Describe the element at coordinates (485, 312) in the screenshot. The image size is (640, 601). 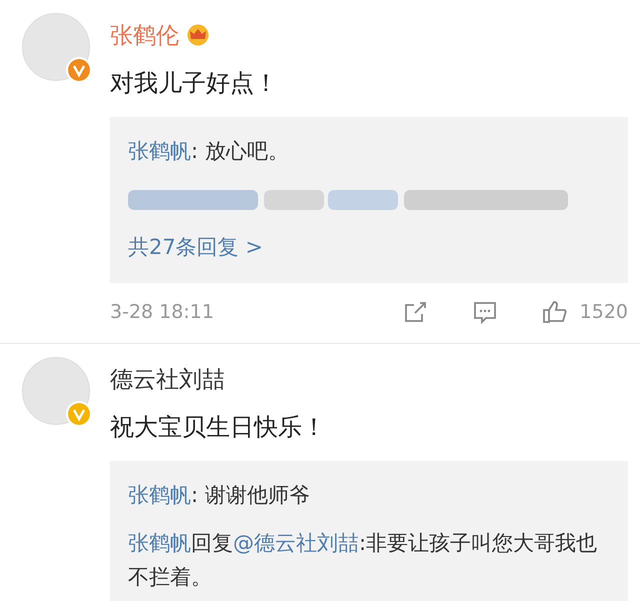
I see `comment-icon` at that location.